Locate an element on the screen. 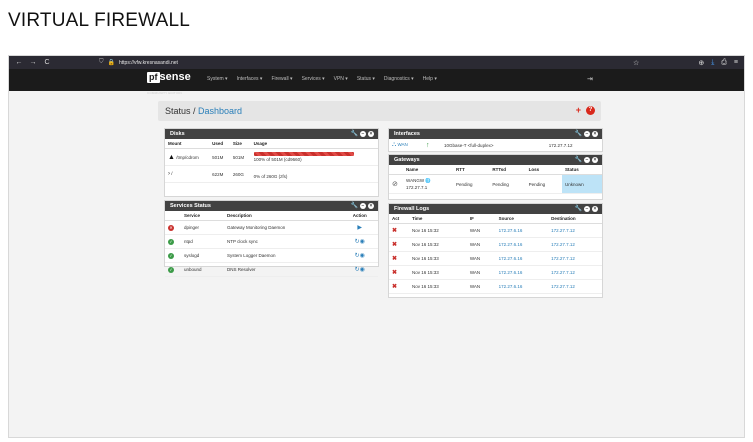  menu-icon: ≡ is located at coordinates (736, 63).